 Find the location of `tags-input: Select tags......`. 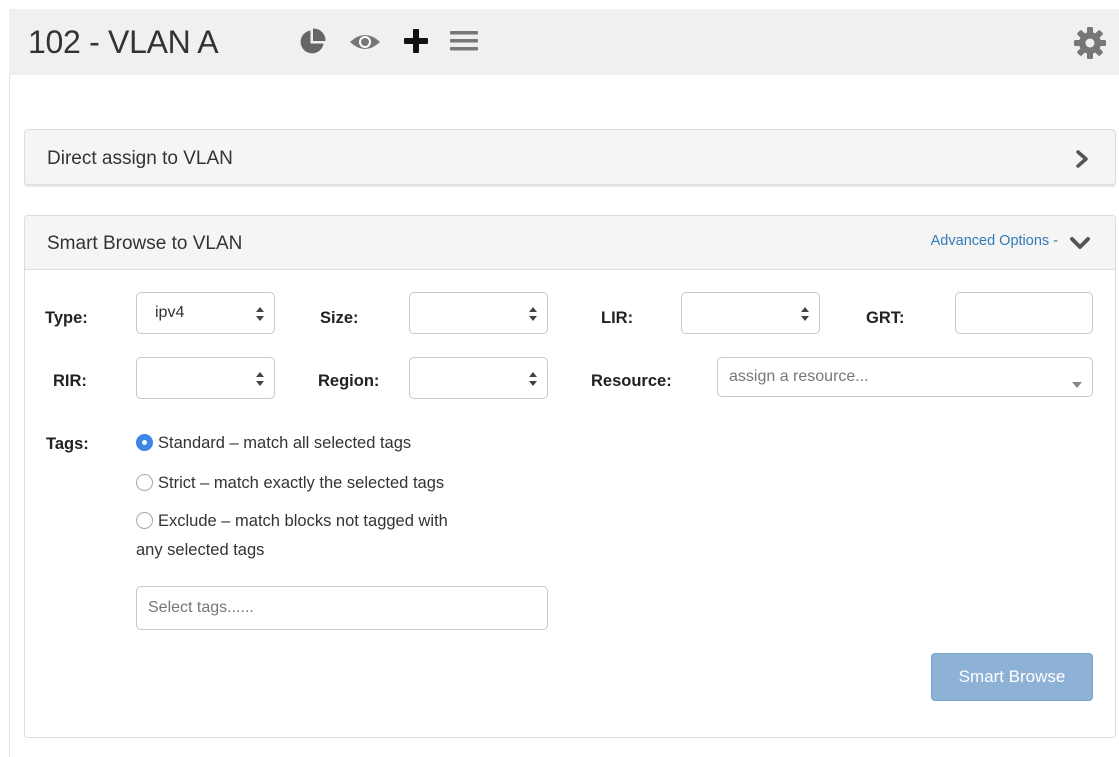

tags-input: Select tags...... is located at coordinates (342, 608).